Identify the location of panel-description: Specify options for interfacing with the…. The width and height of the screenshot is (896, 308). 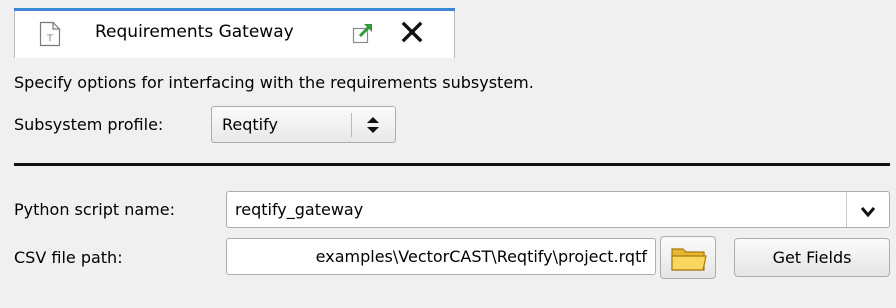
(274, 82).